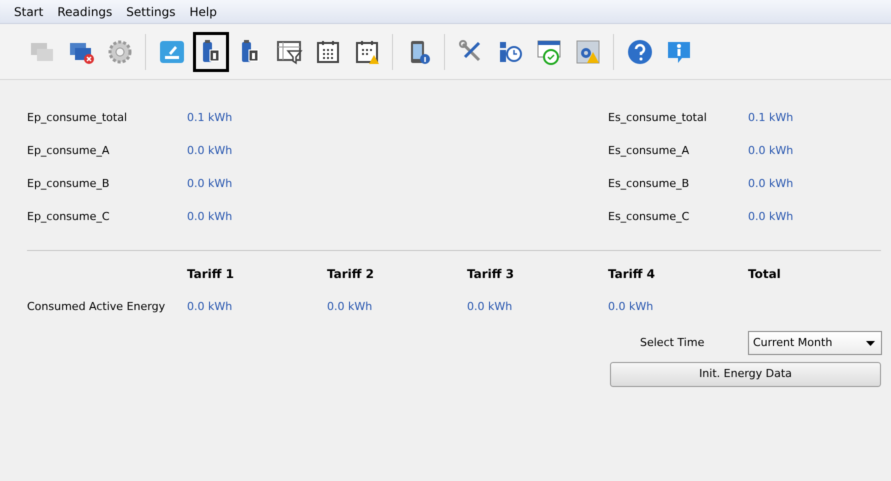  Describe the element at coordinates (351, 274) in the screenshot. I see `column-header: Tariff 2` at that location.